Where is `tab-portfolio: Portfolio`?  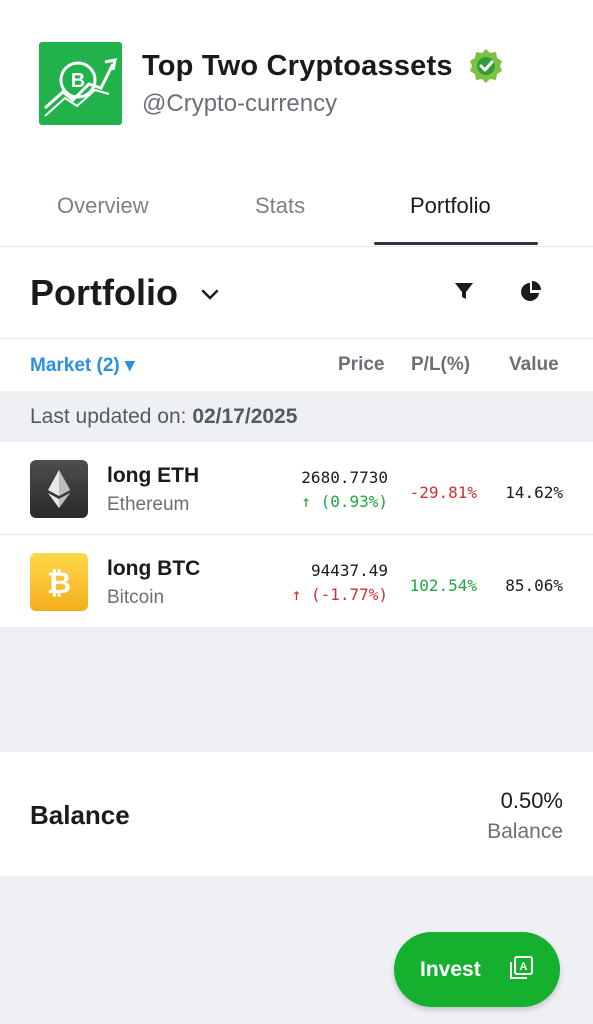 tab-portfolio: Portfolio is located at coordinates (450, 206).